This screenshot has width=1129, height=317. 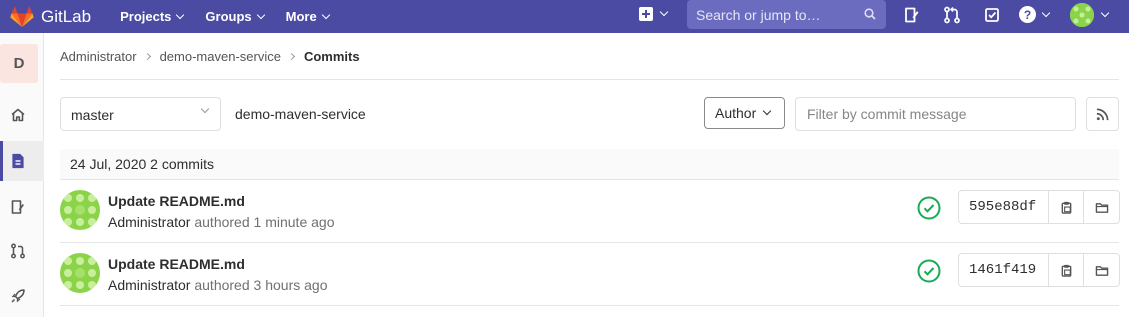 I want to click on user-avatar, so click(x=1082, y=15).